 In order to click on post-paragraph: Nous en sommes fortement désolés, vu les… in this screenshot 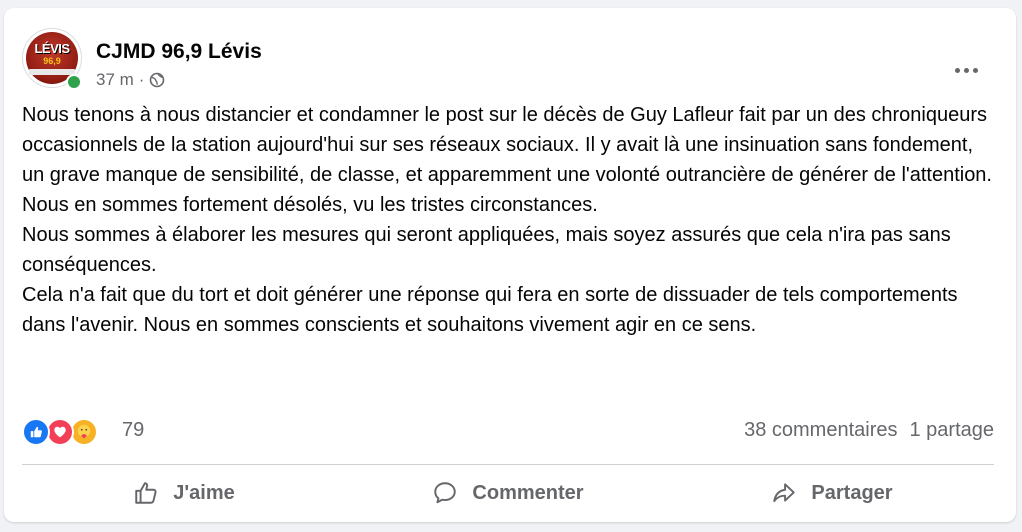, I will do `click(310, 205)`.